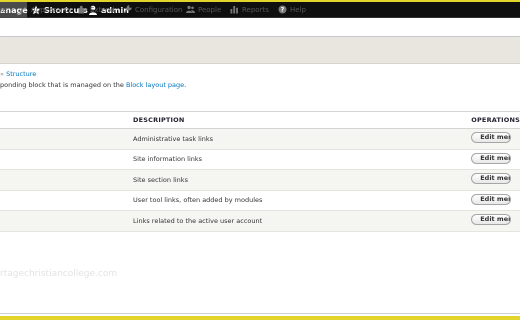  I want to click on help-icon: ?, so click(282, 9).